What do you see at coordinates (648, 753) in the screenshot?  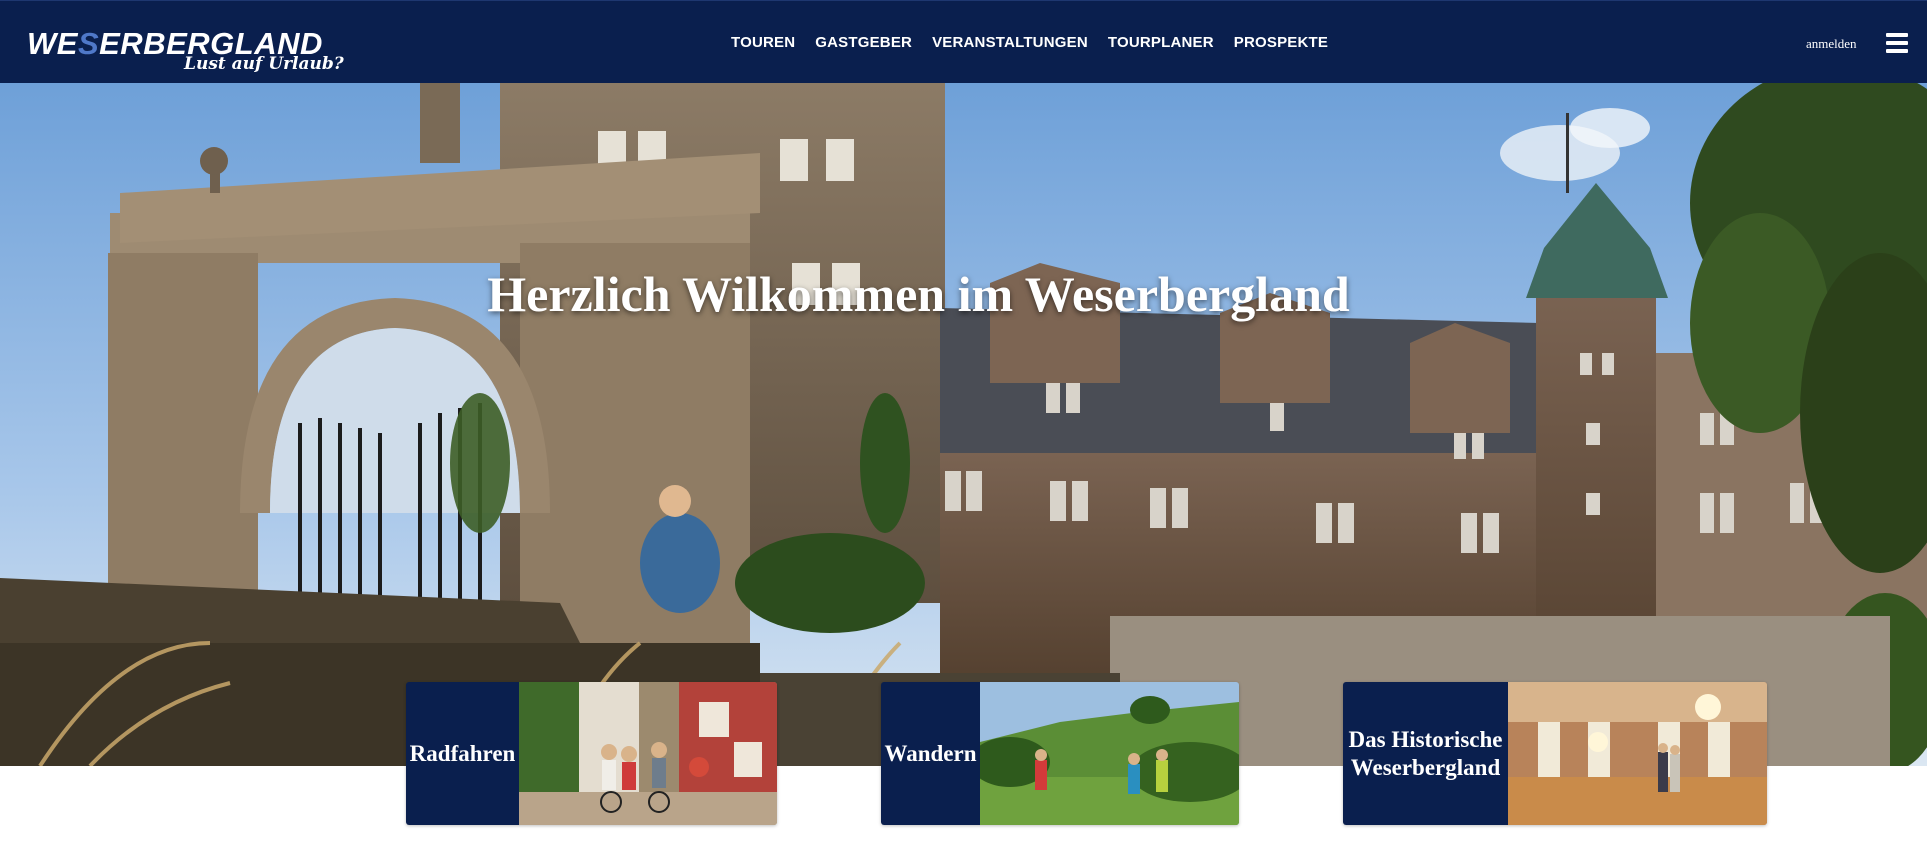 I see `cycling-photo` at bounding box center [648, 753].